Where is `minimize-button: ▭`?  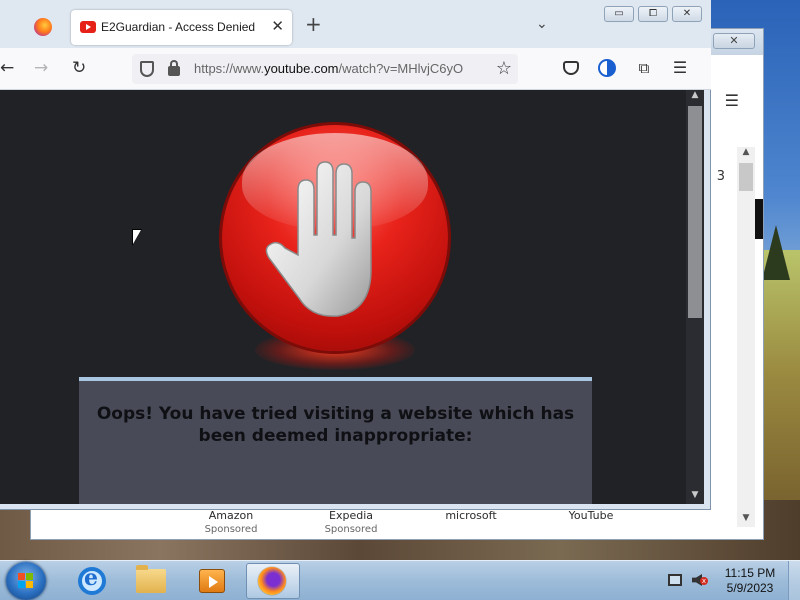
minimize-button: ▭ is located at coordinates (619, 14).